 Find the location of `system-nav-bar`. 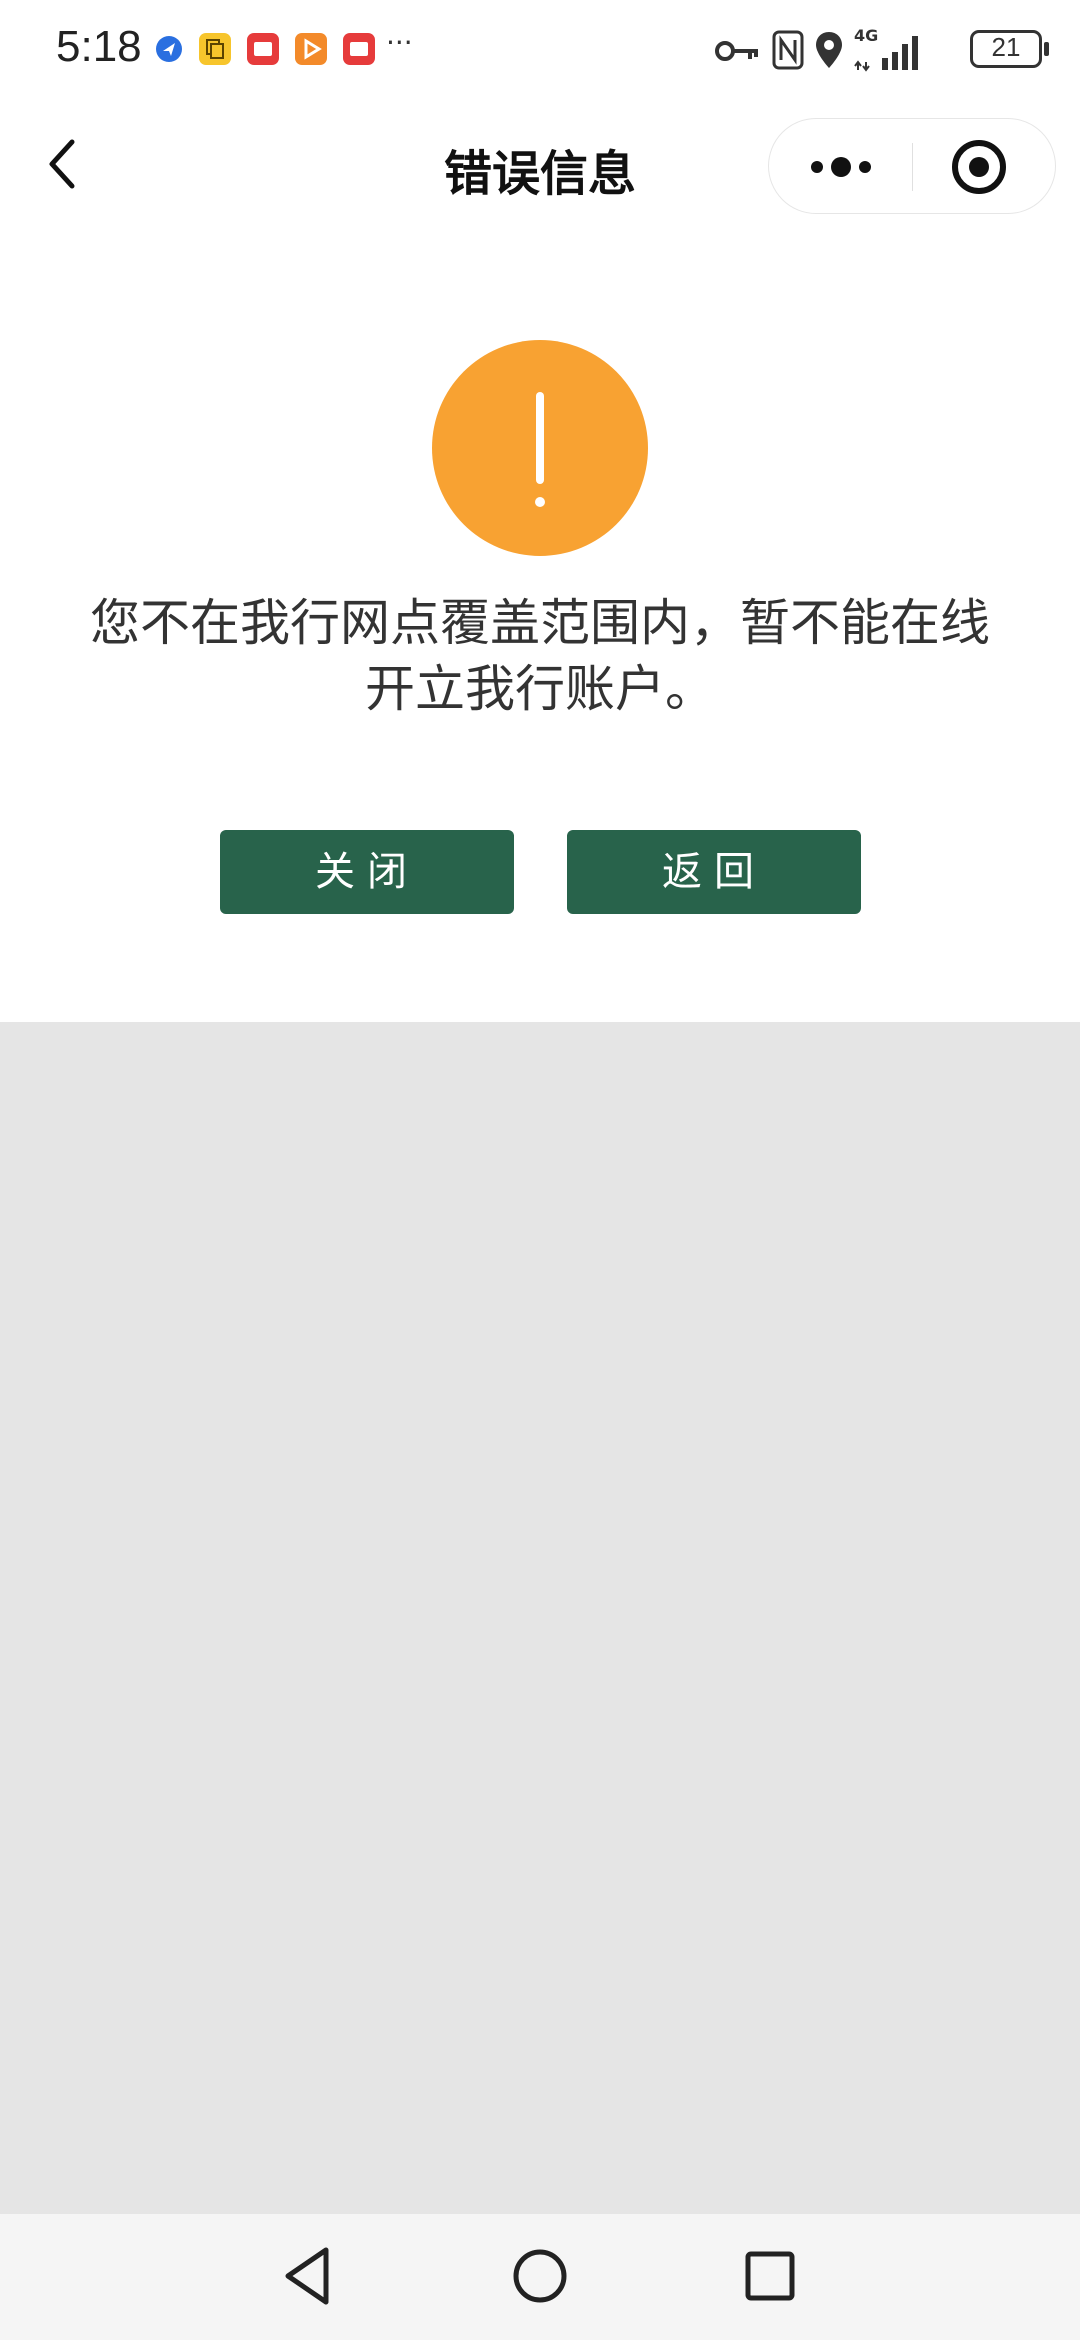

system-nav-bar is located at coordinates (540, 2277).